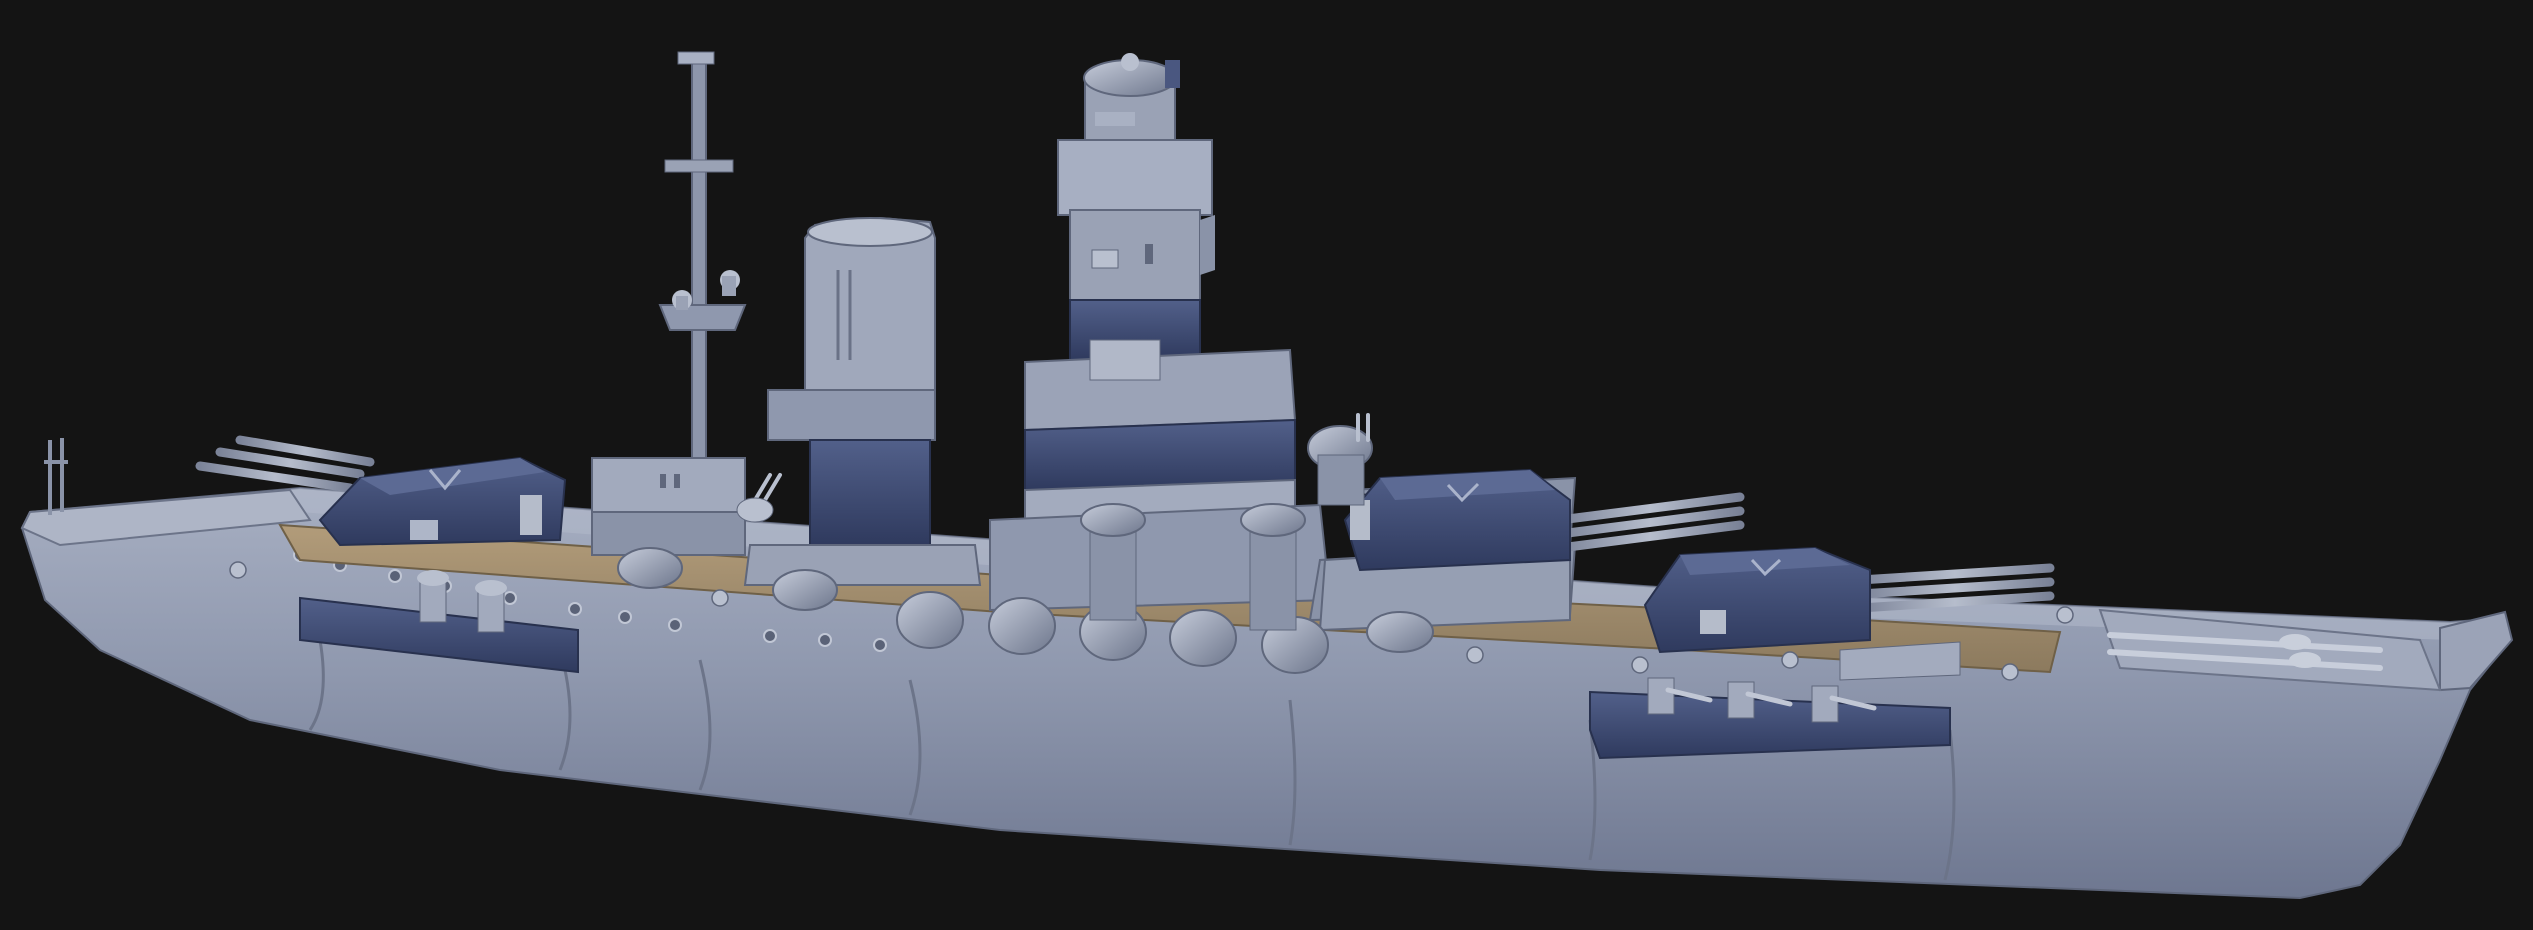 Image resolution: width=2533 pixels, height=930 pixels. I want to click on stern-flagstaff, so click(56, 476).